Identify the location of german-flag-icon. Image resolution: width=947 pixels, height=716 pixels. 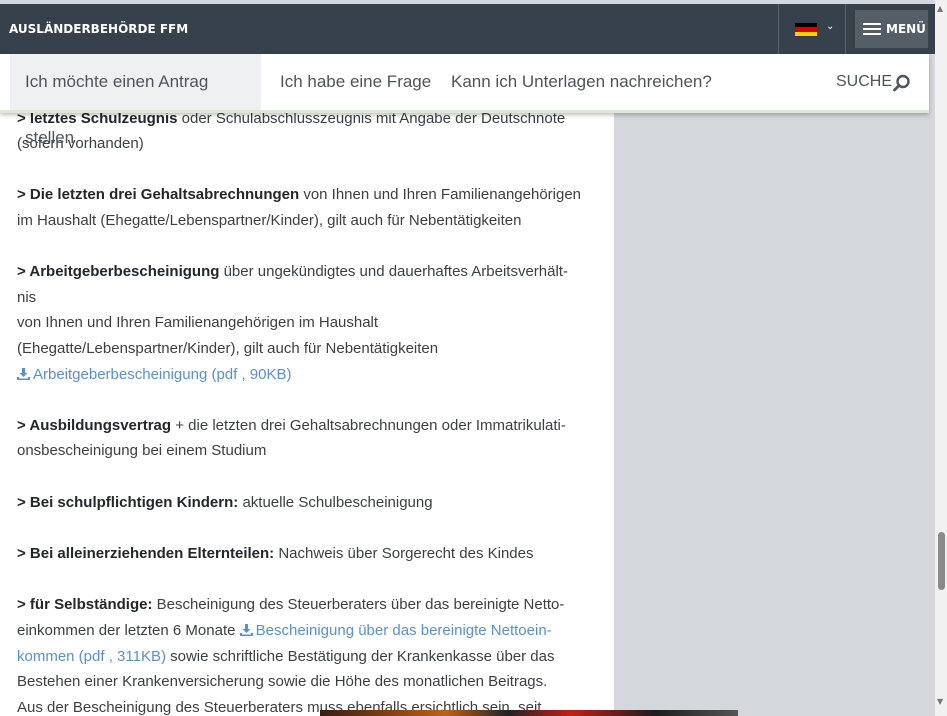
(806, 29).